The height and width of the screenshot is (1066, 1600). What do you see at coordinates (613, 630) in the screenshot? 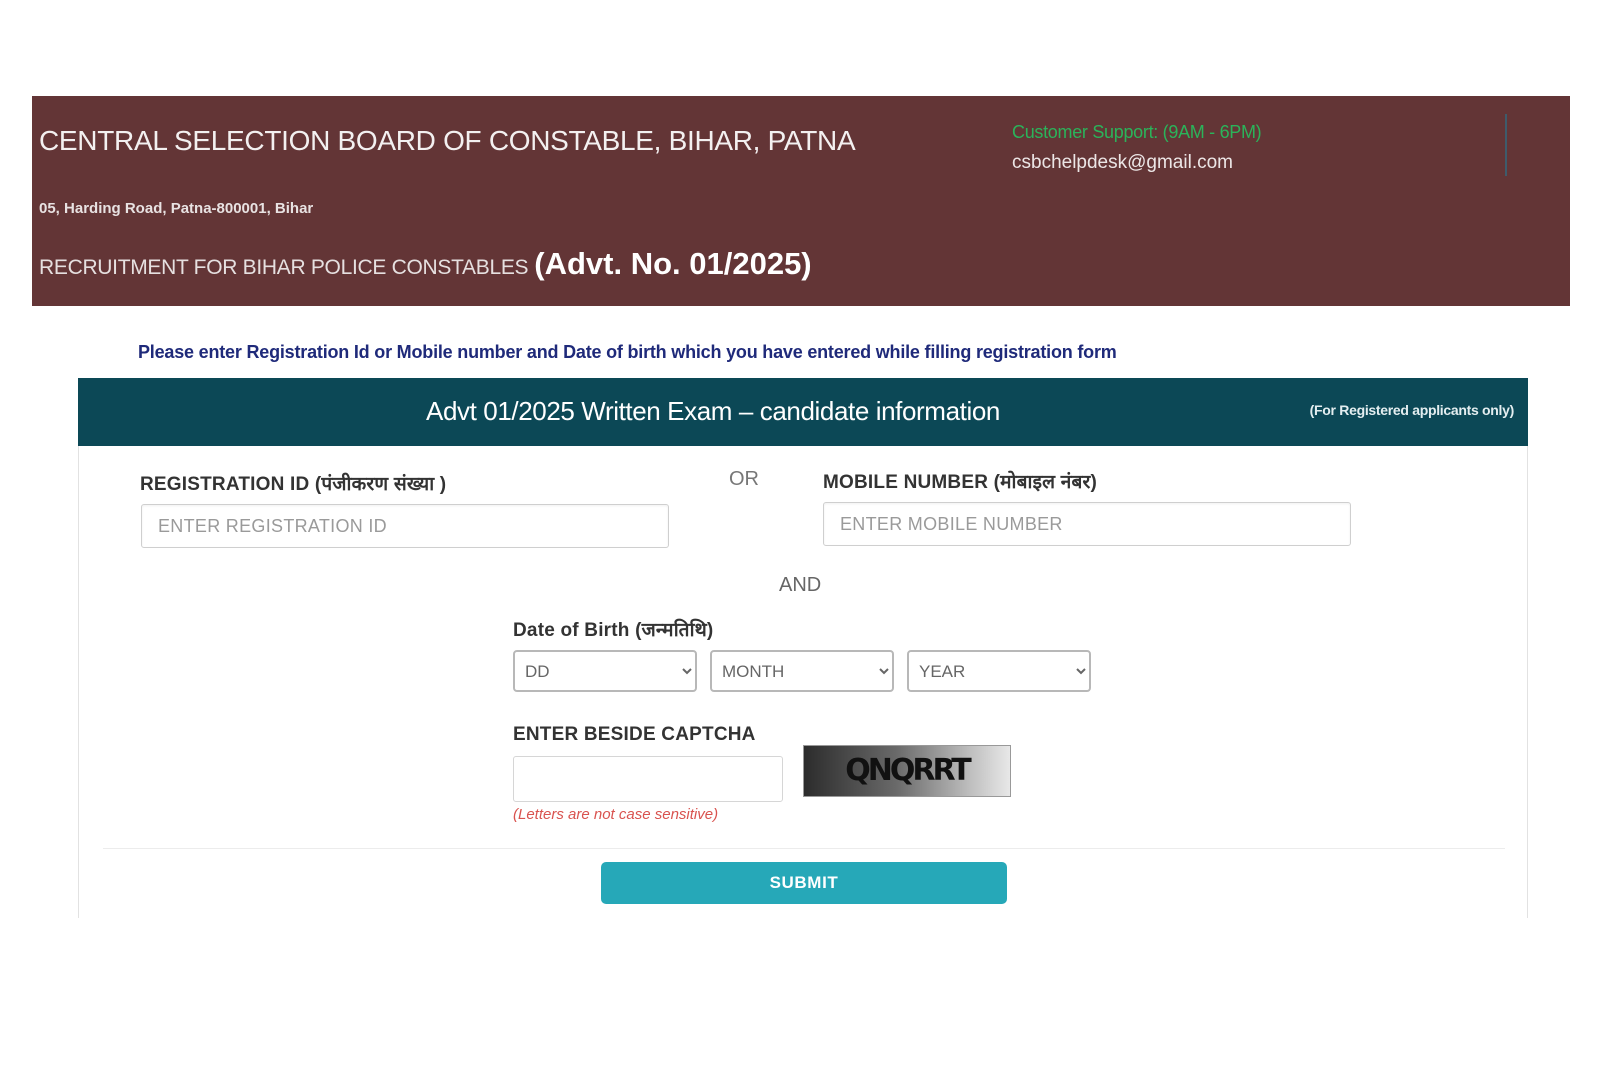
I see `dob-label: Date of Birth (जन्मतिथि)` at bounding box center [613, 630].